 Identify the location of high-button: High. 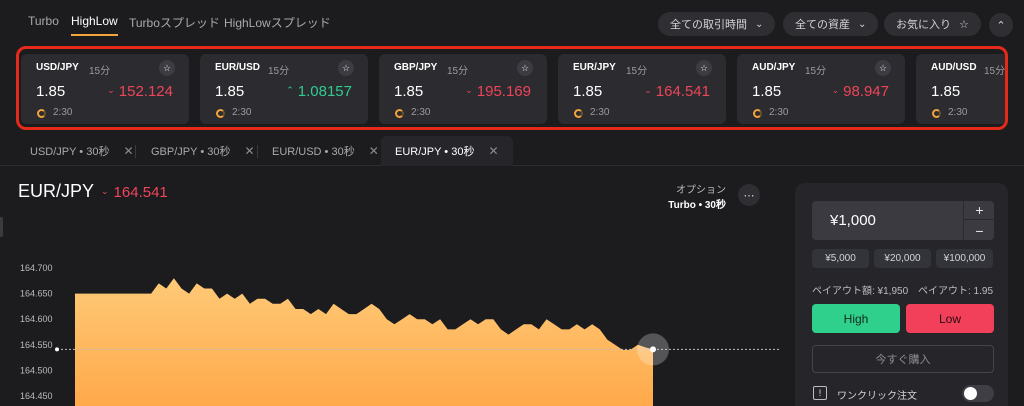
(856, 318).